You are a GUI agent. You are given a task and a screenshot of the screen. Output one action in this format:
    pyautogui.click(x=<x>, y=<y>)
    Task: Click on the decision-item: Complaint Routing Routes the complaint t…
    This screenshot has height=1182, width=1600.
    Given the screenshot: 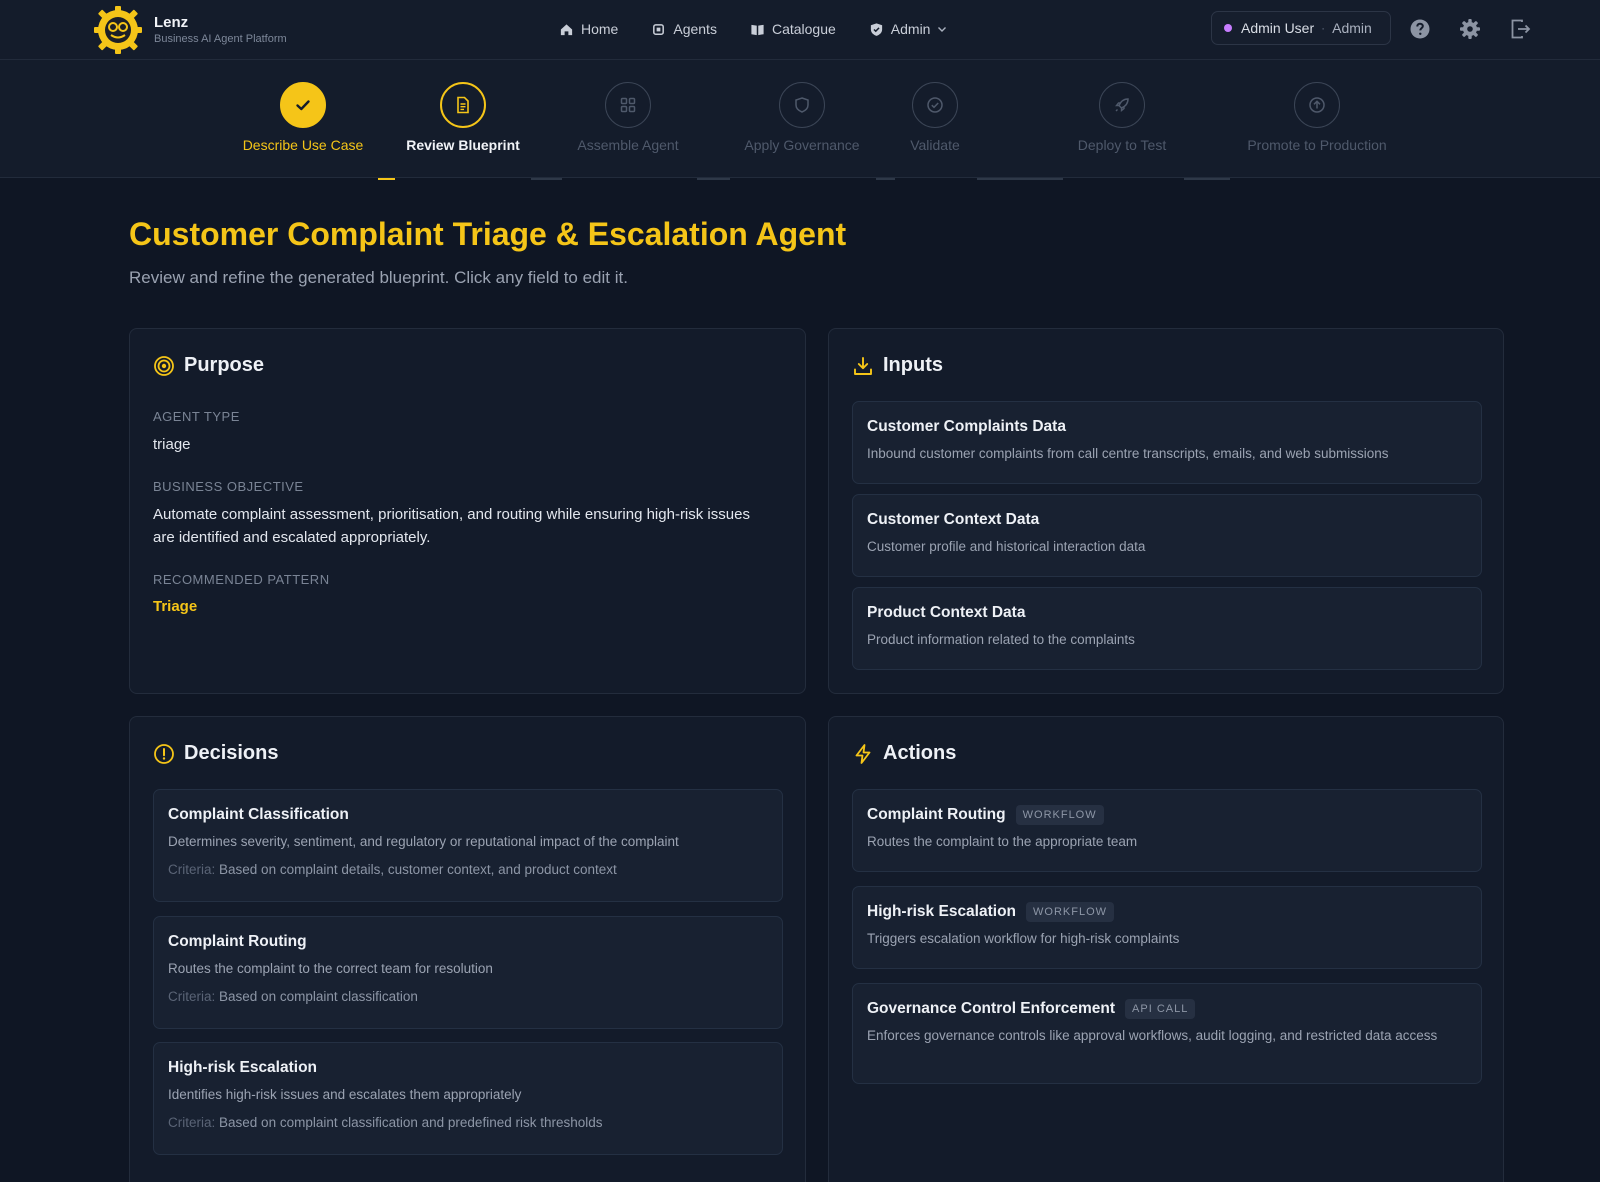 What is the action you would take?
    pyautogui.click(x=468, y=972)
    